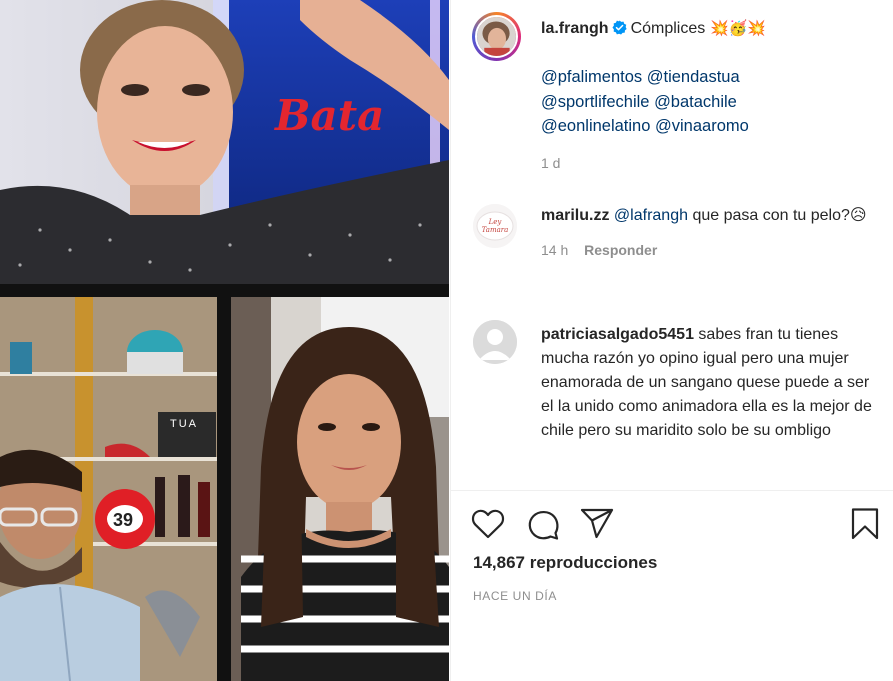  What do you see at coordinates (224, 489) in the screenshot?
I see `live-divider-vertical` at bounding box center [224, 489].